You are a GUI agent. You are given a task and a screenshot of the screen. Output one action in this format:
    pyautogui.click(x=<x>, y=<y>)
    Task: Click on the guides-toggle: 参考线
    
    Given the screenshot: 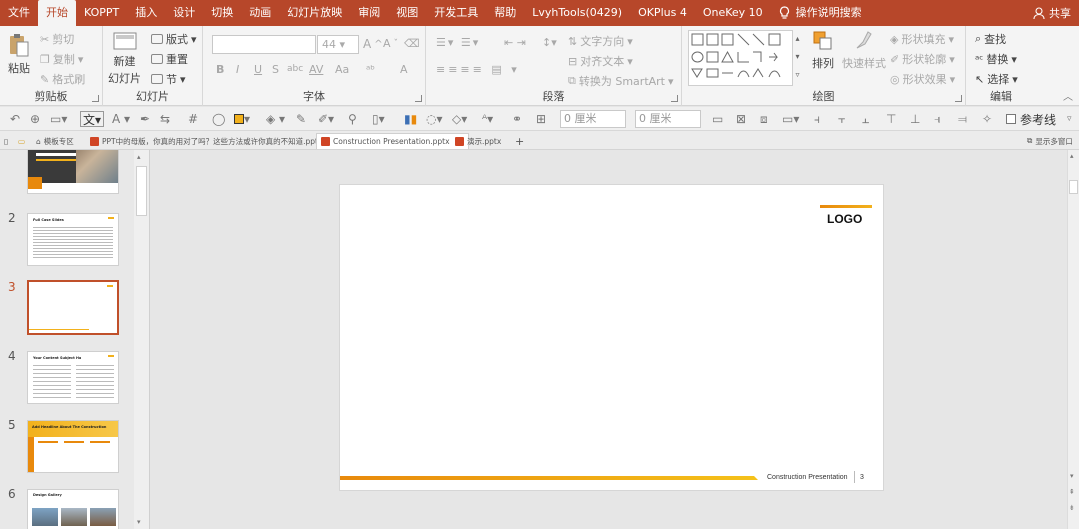 What is the action you would take?
    pyautogui.click(x=1031, y=119)
    